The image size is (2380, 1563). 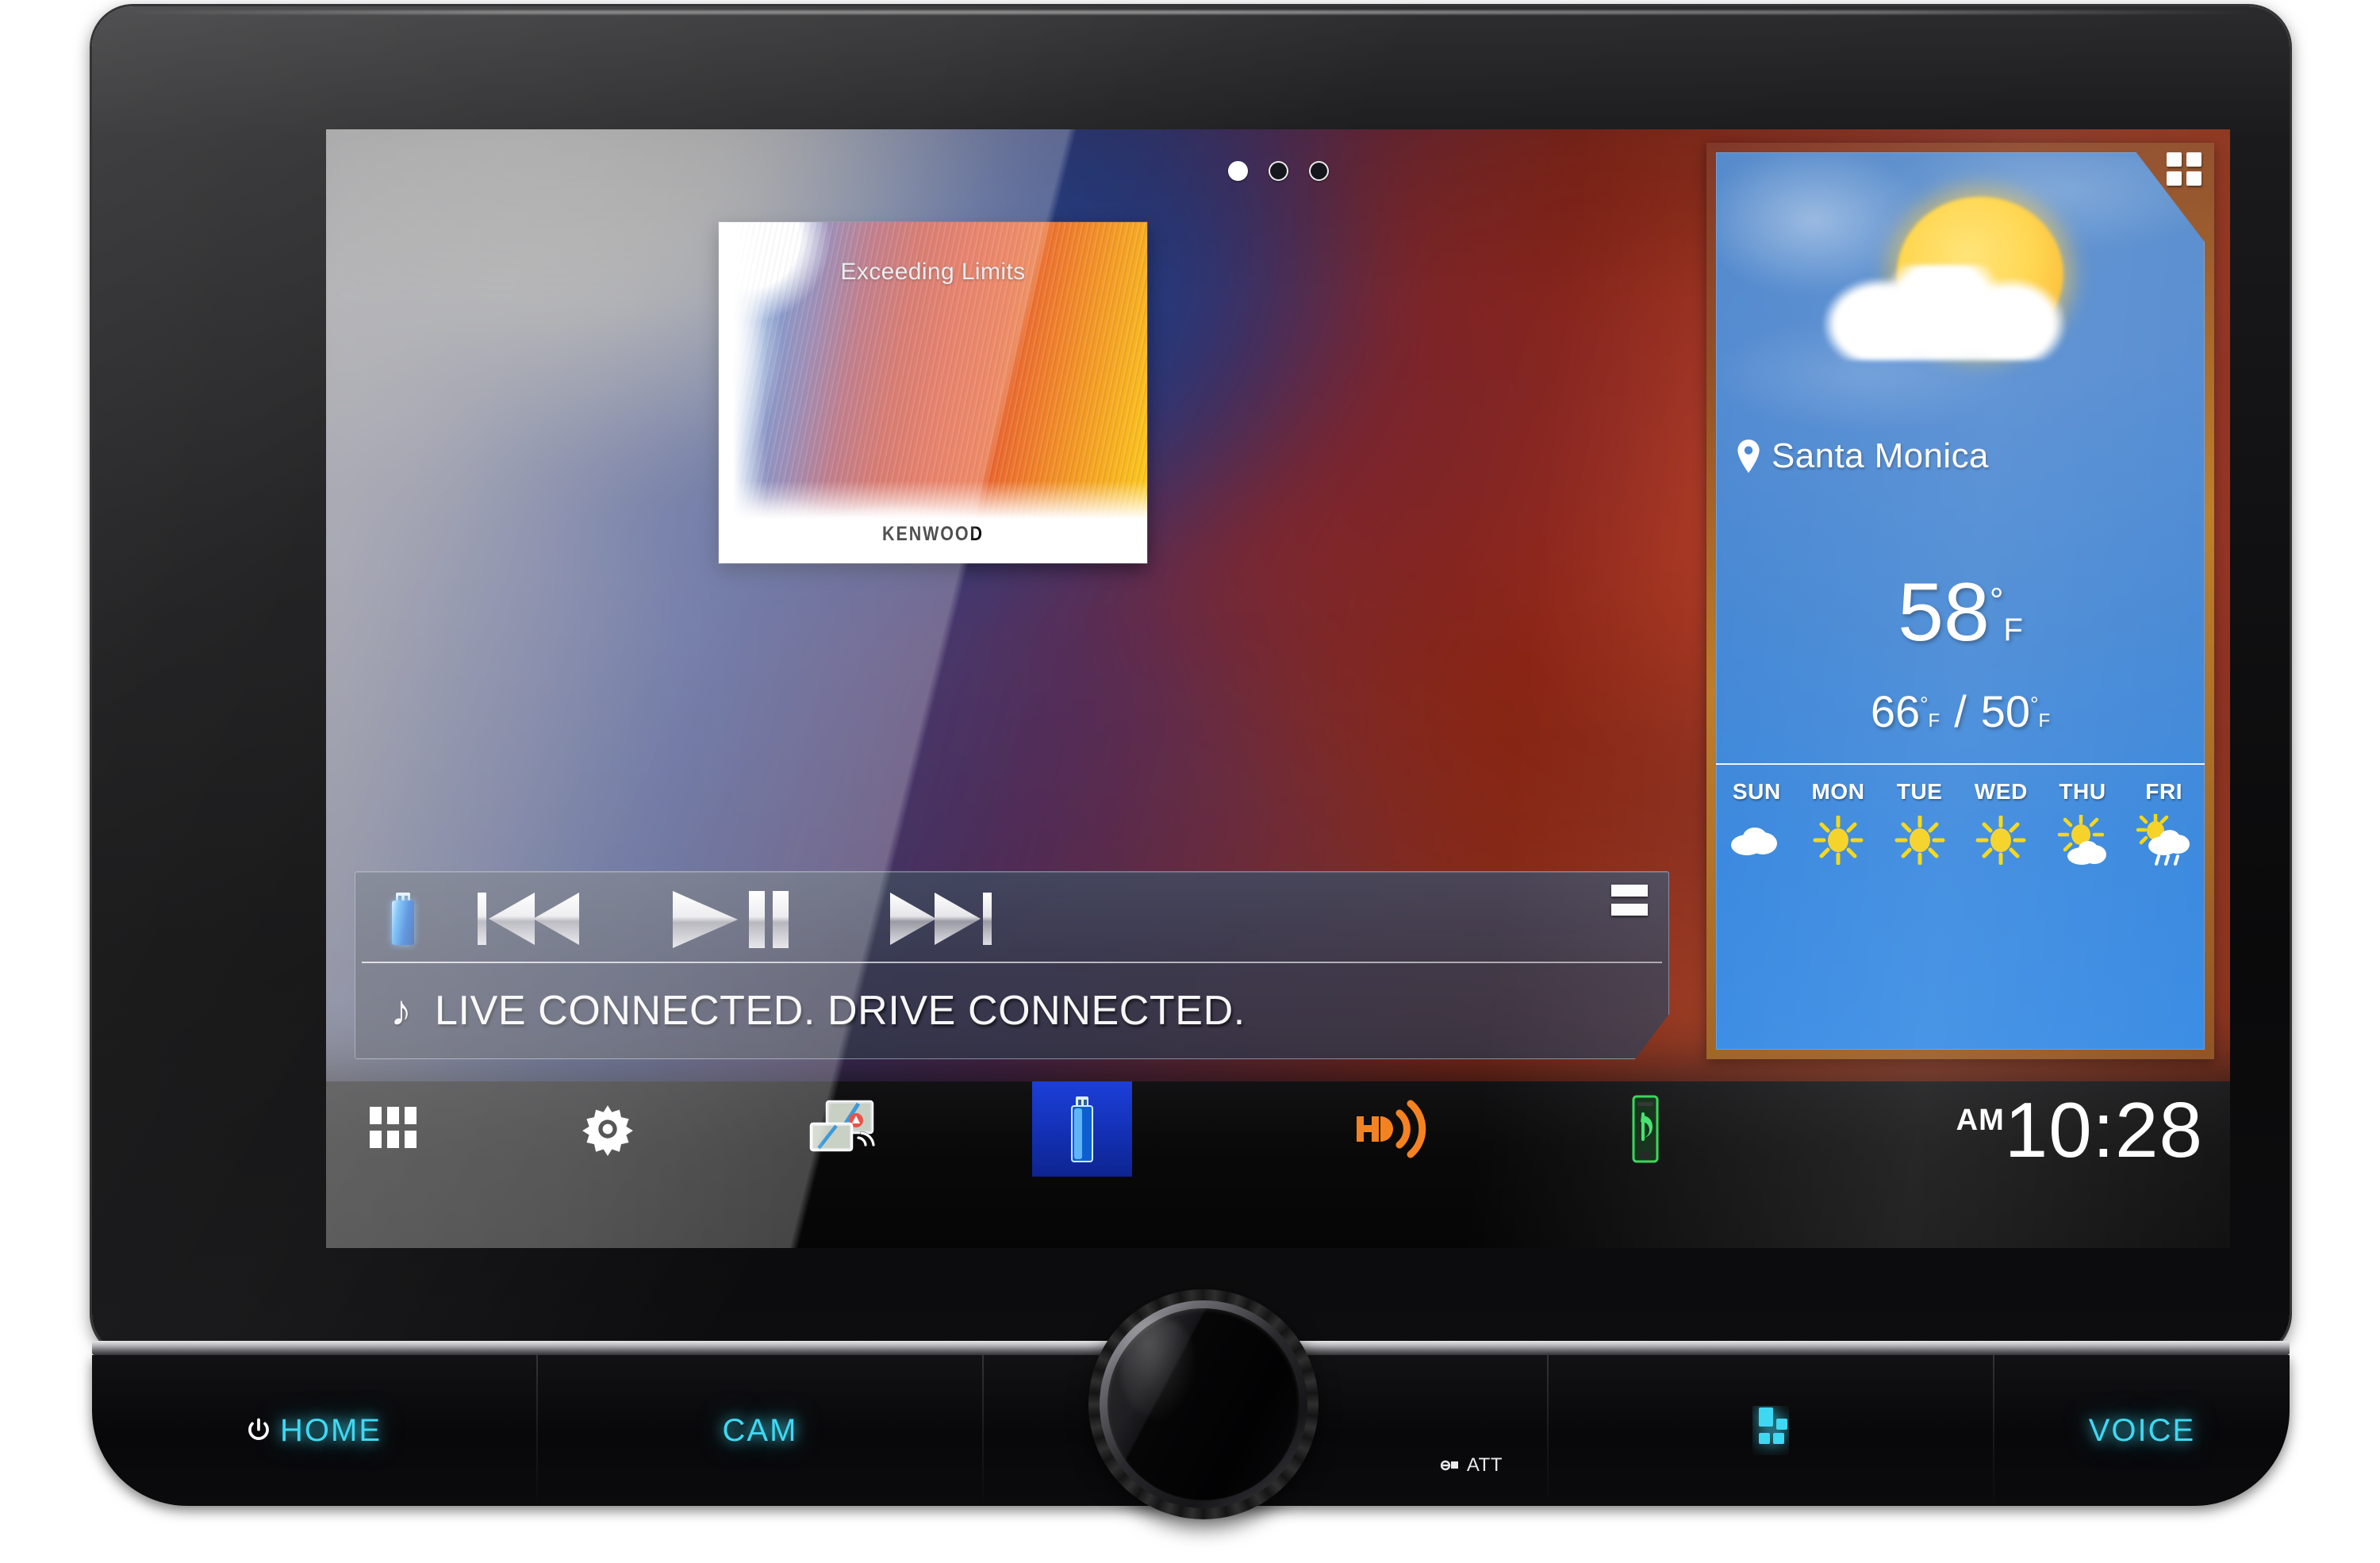 I want to click on apps-hardware-button, so click(x=1771, y=1430).